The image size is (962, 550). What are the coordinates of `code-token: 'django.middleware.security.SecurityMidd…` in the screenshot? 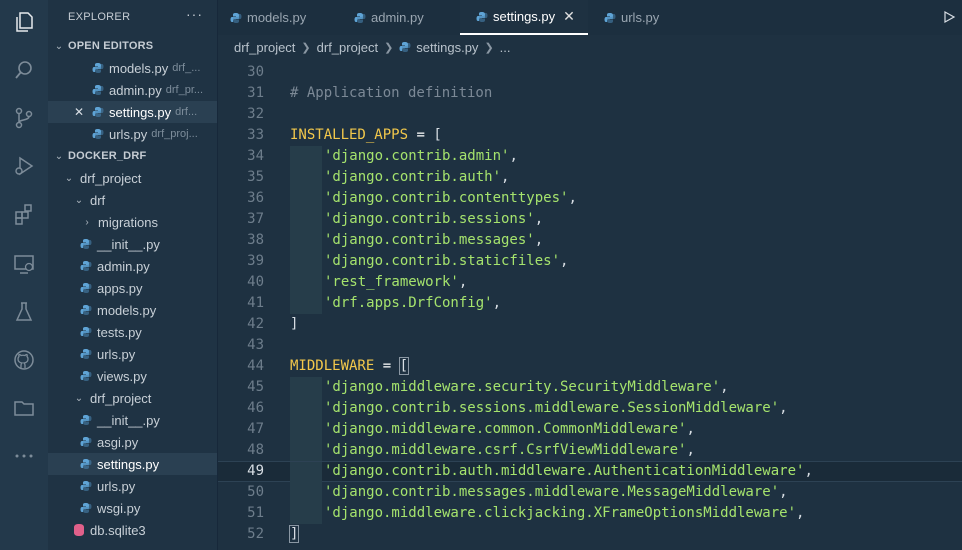 It's located at (522, 387).